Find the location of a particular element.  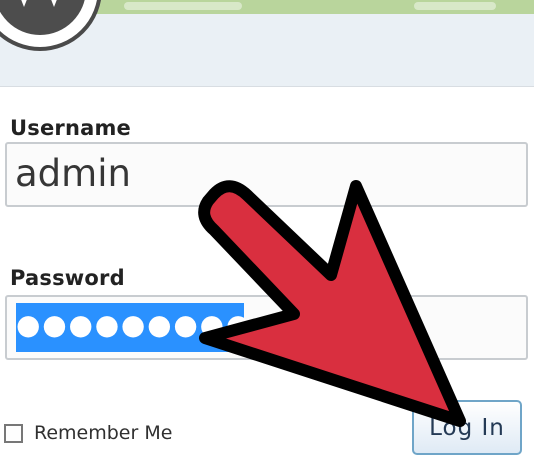

username-label: Username is located at coordinates (70, 128).